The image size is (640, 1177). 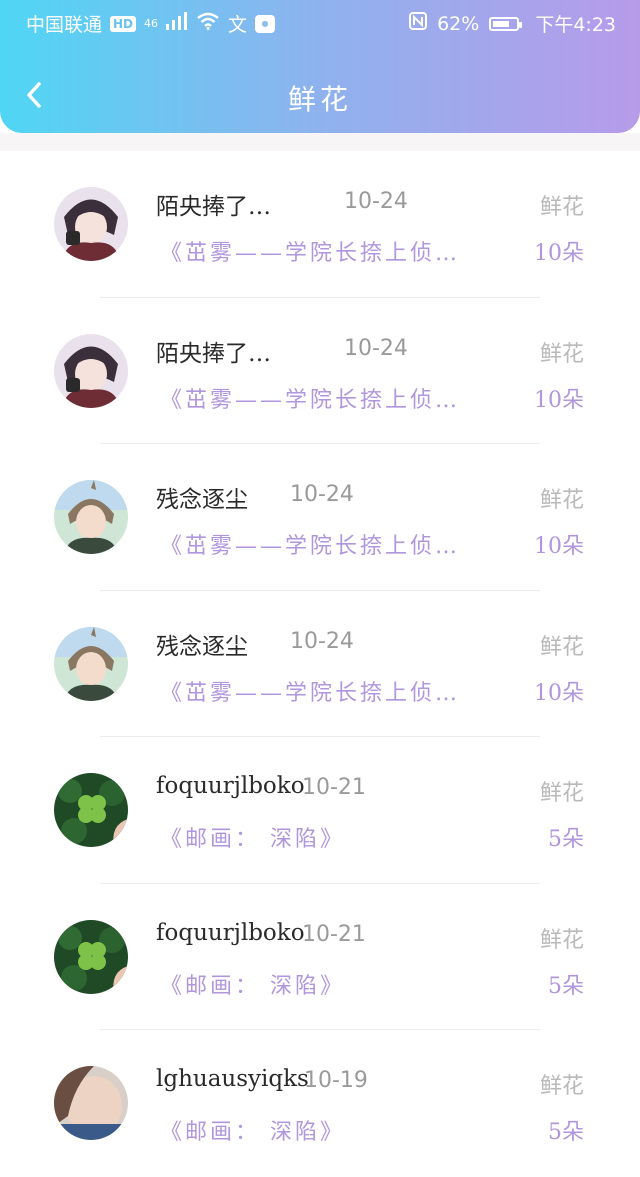 What do you see at coordinates (319, 99) in the screenshot?
I see `page-title: 鲜花` at bounding box center [319, 99].